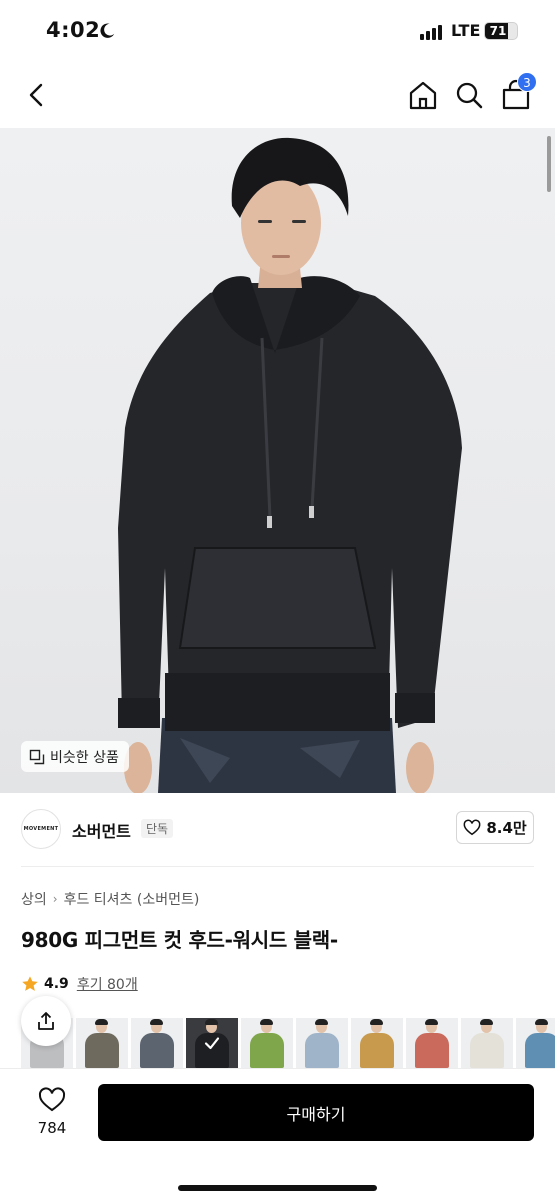 The height and width of the screenshot is (1200, 555). Describe the element at coordinates (277, 31) in the screenshot. I see `status-bar: 4:02 LTE 71` at that location.